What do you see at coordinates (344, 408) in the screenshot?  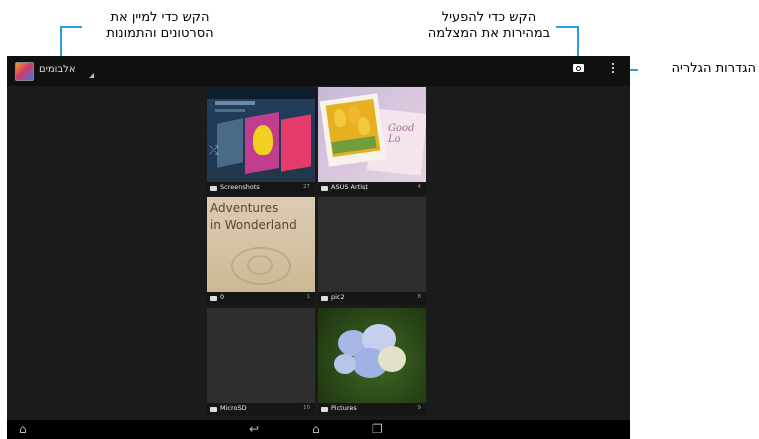 I see `album-name: Pictures` at bounding box center [344, 408].